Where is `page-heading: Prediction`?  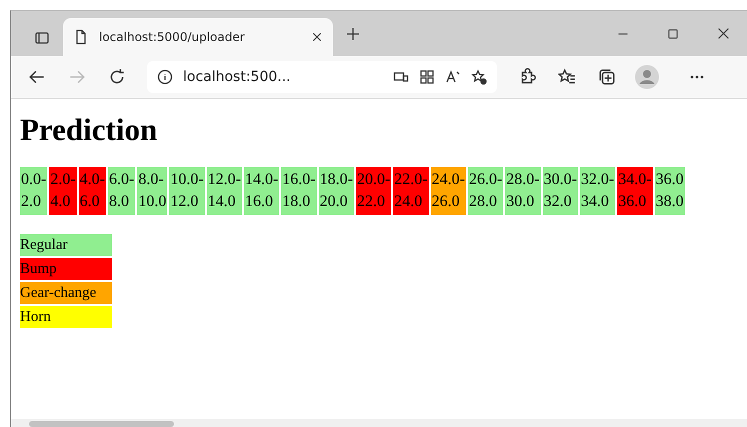 page-heading: Prediction is located at coordinates (89, 130).